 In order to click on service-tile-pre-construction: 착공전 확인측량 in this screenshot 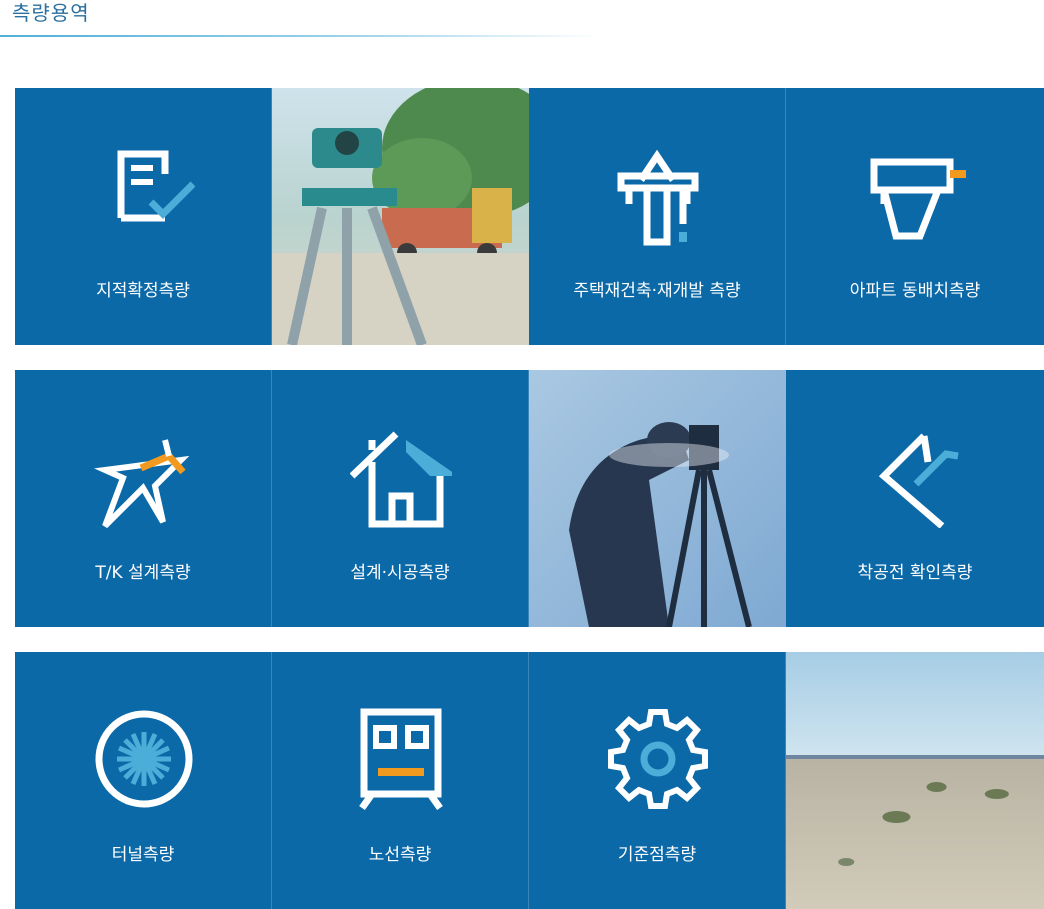, I will do `click(915, 498)`.